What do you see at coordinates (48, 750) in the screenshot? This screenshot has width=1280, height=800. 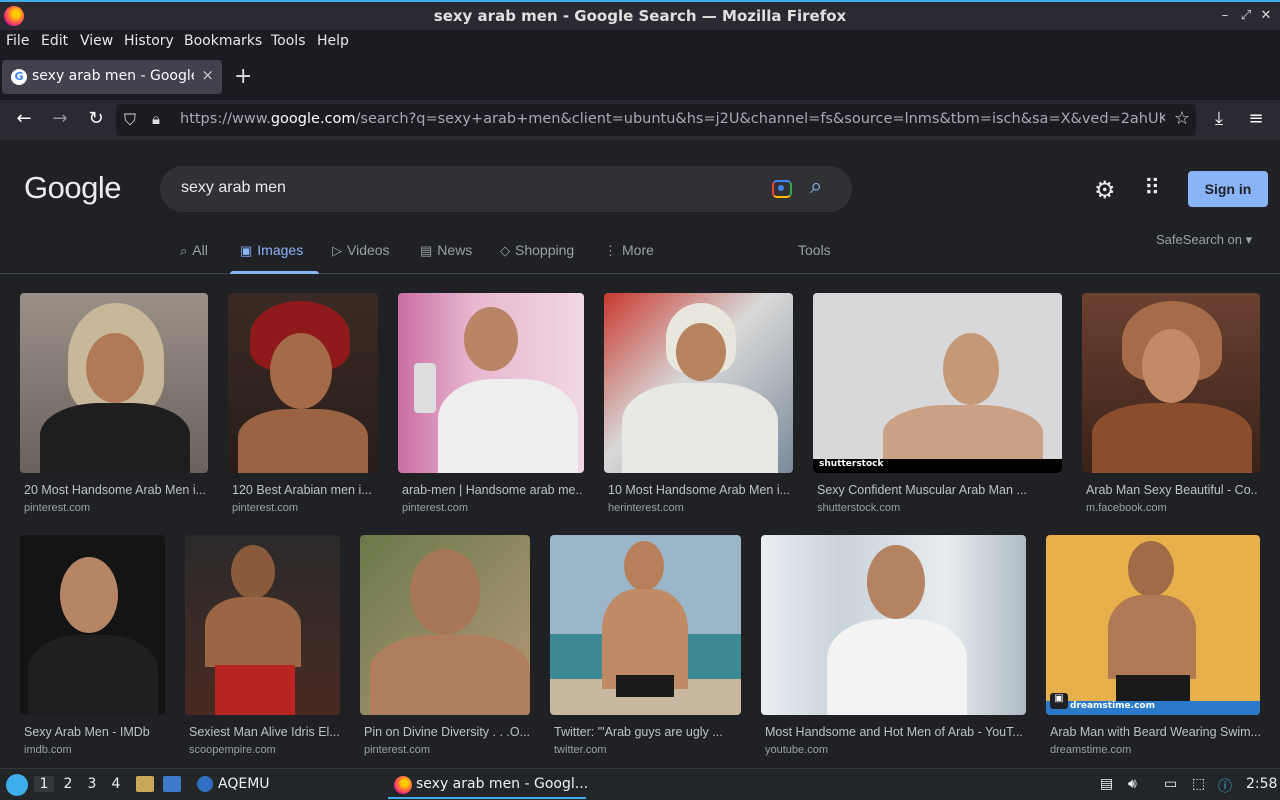 I see `result-source: imdb.com` at bounding box center [48, 750].